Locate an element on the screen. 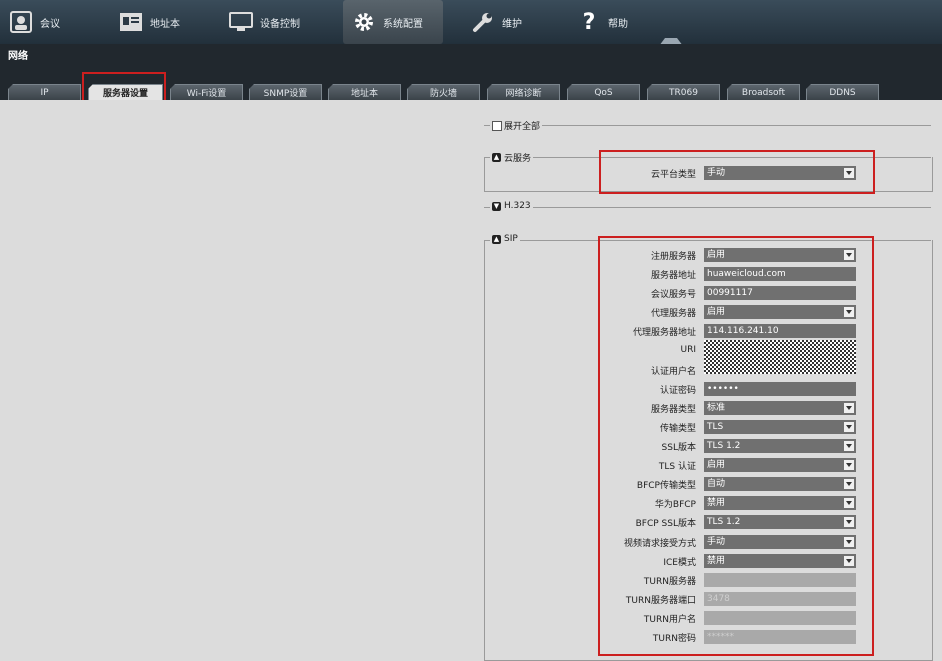 The height and width of the screenshot is (661, 942). nav-meeting-label: 会议 is located at coordinates (50, 24).